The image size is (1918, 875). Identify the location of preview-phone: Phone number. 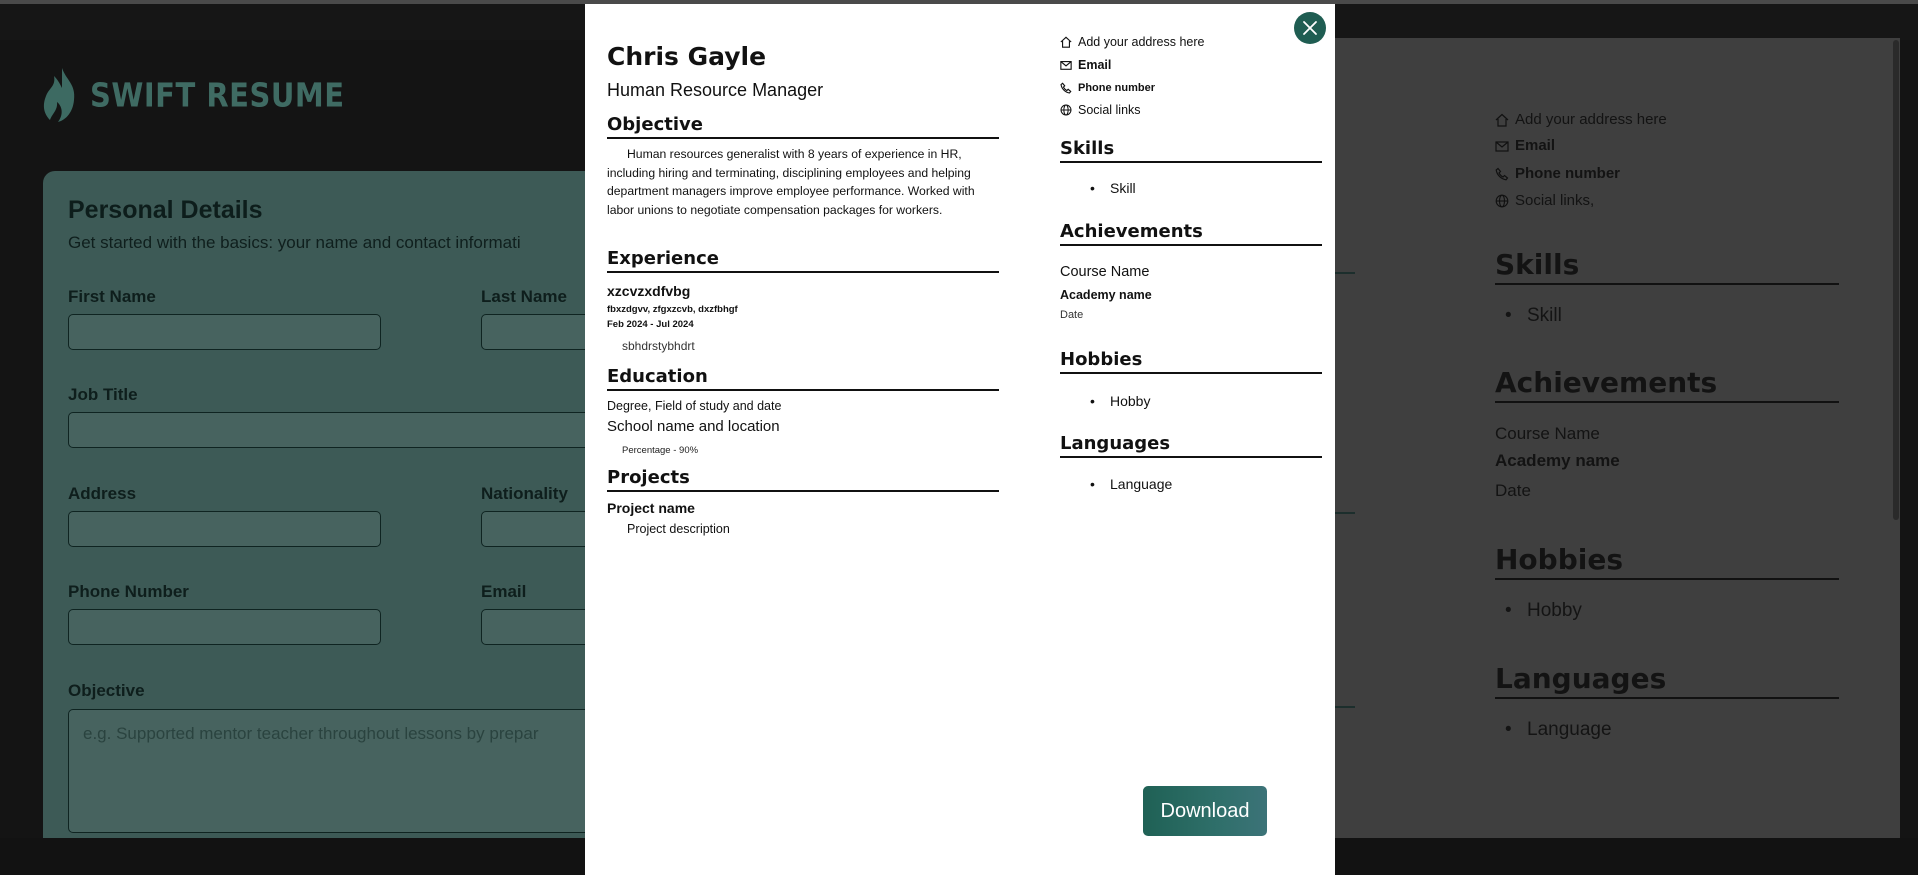
(1557, 173).